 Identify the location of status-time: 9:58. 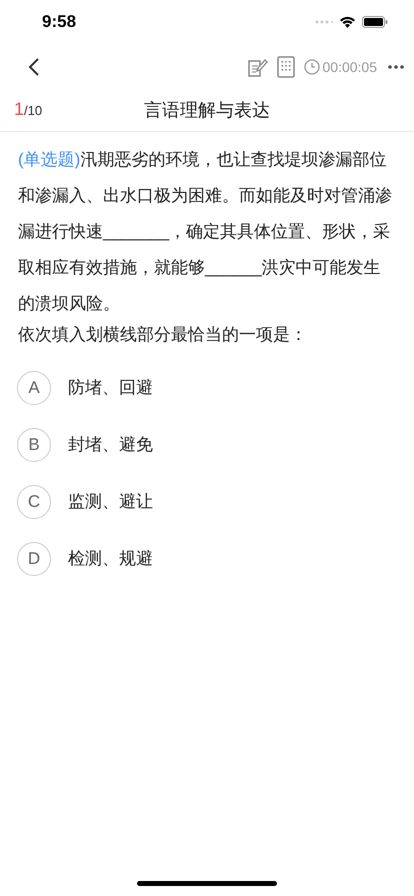
(59, 22).